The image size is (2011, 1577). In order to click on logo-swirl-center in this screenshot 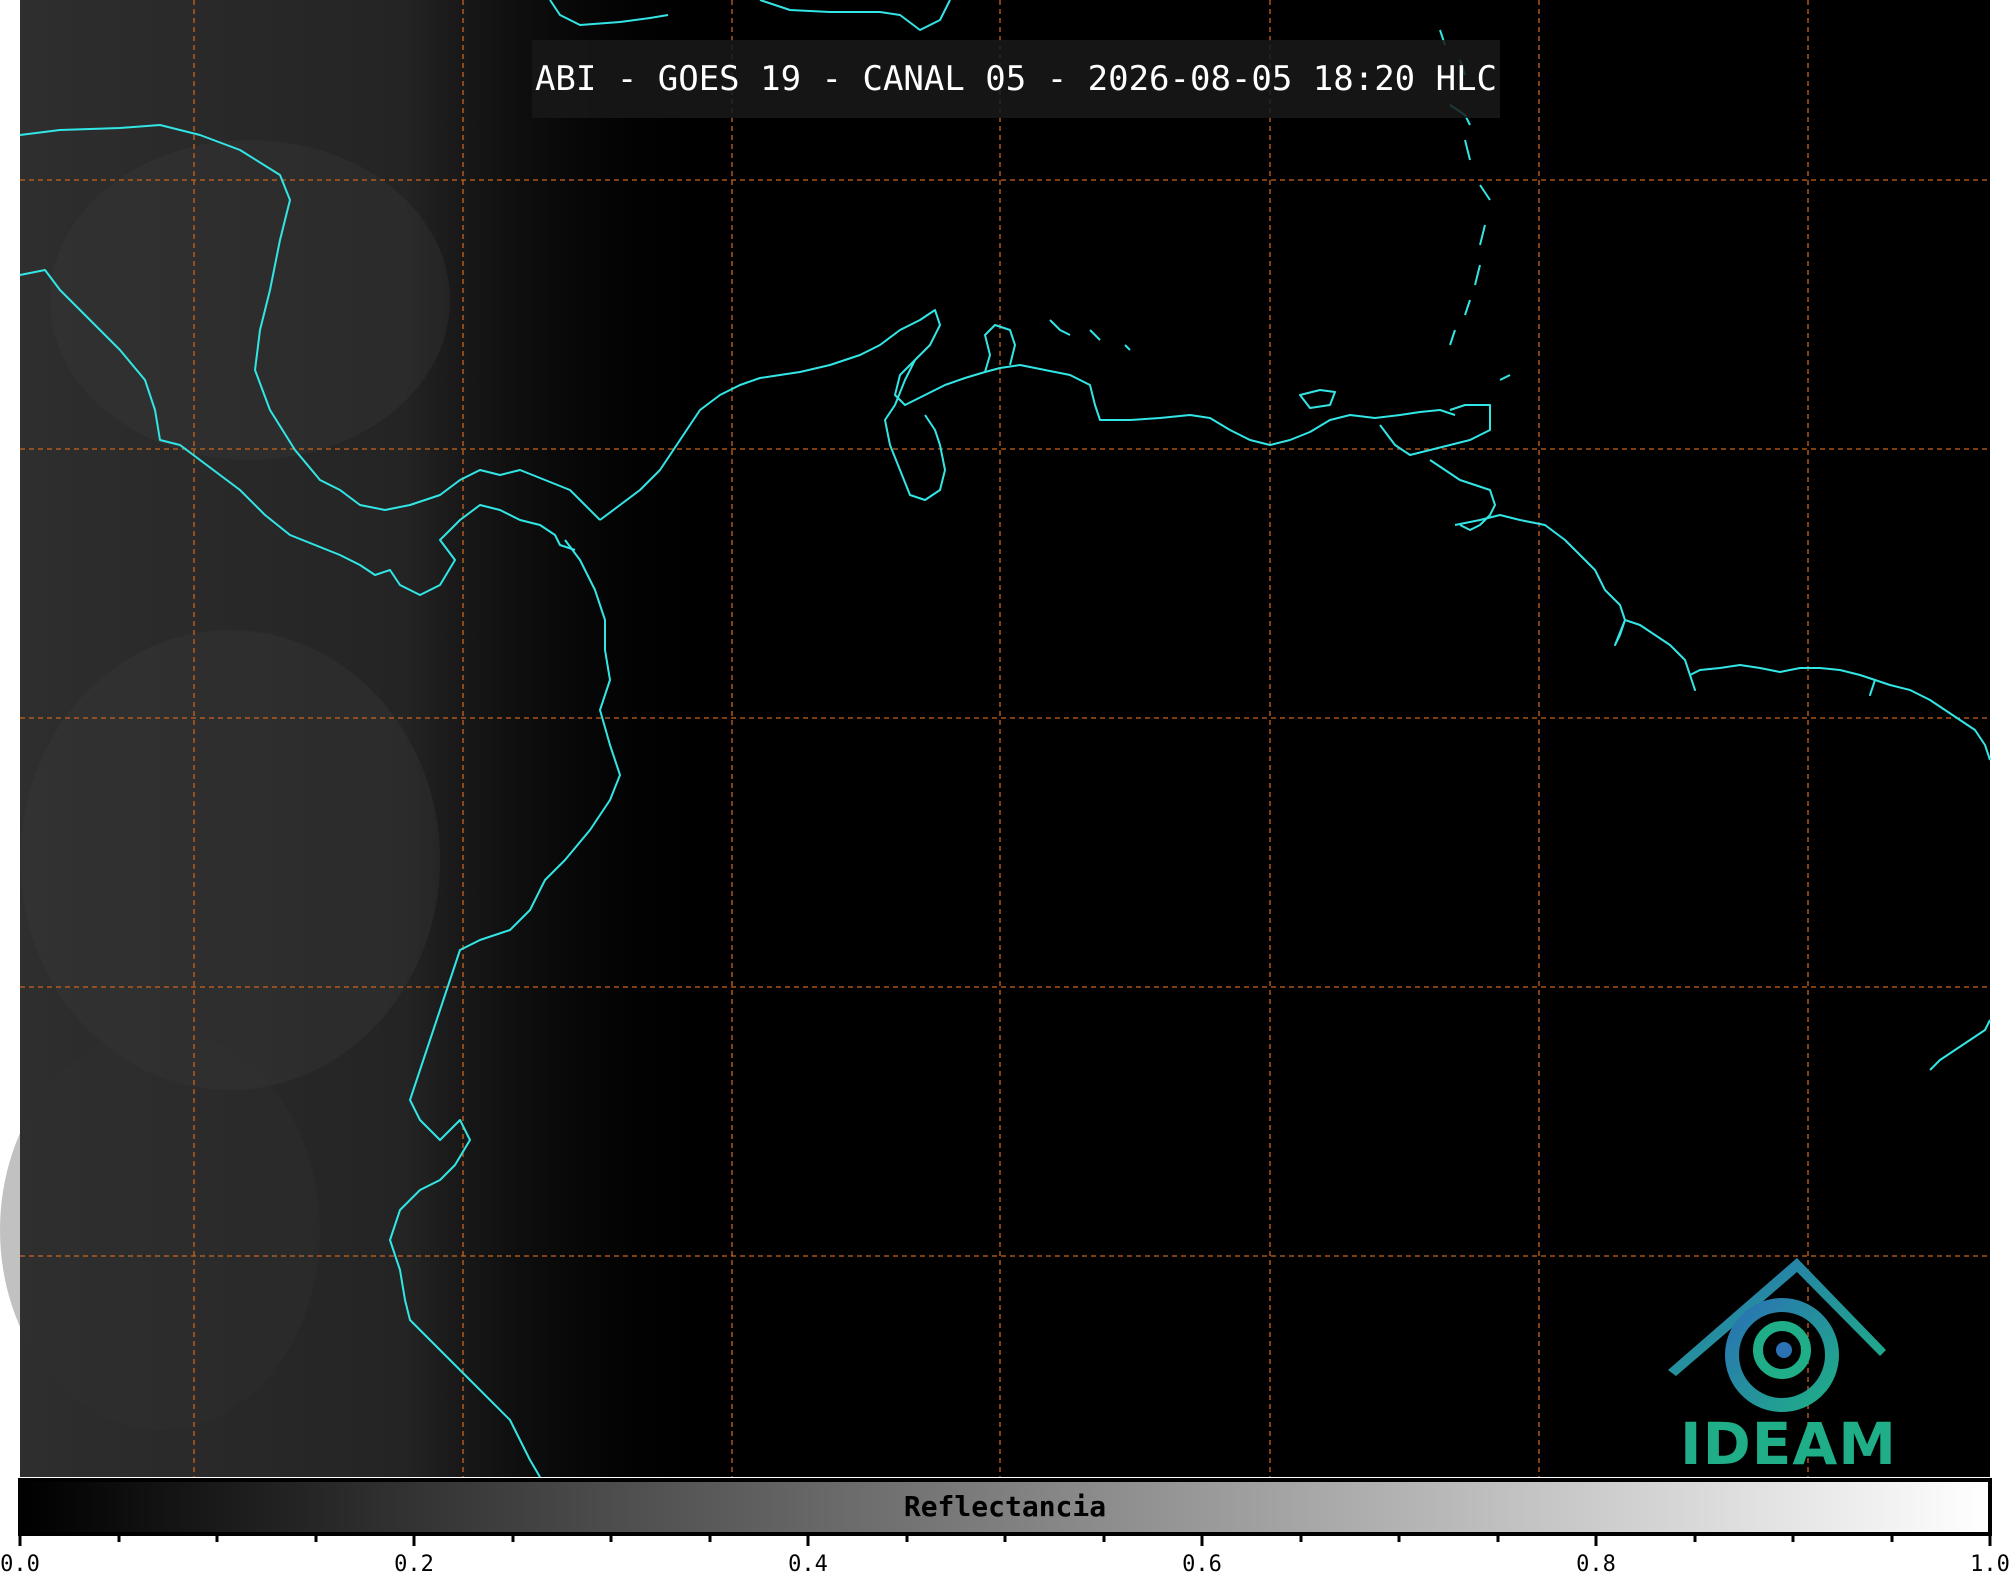, I will do `click(1784, 1350)`.